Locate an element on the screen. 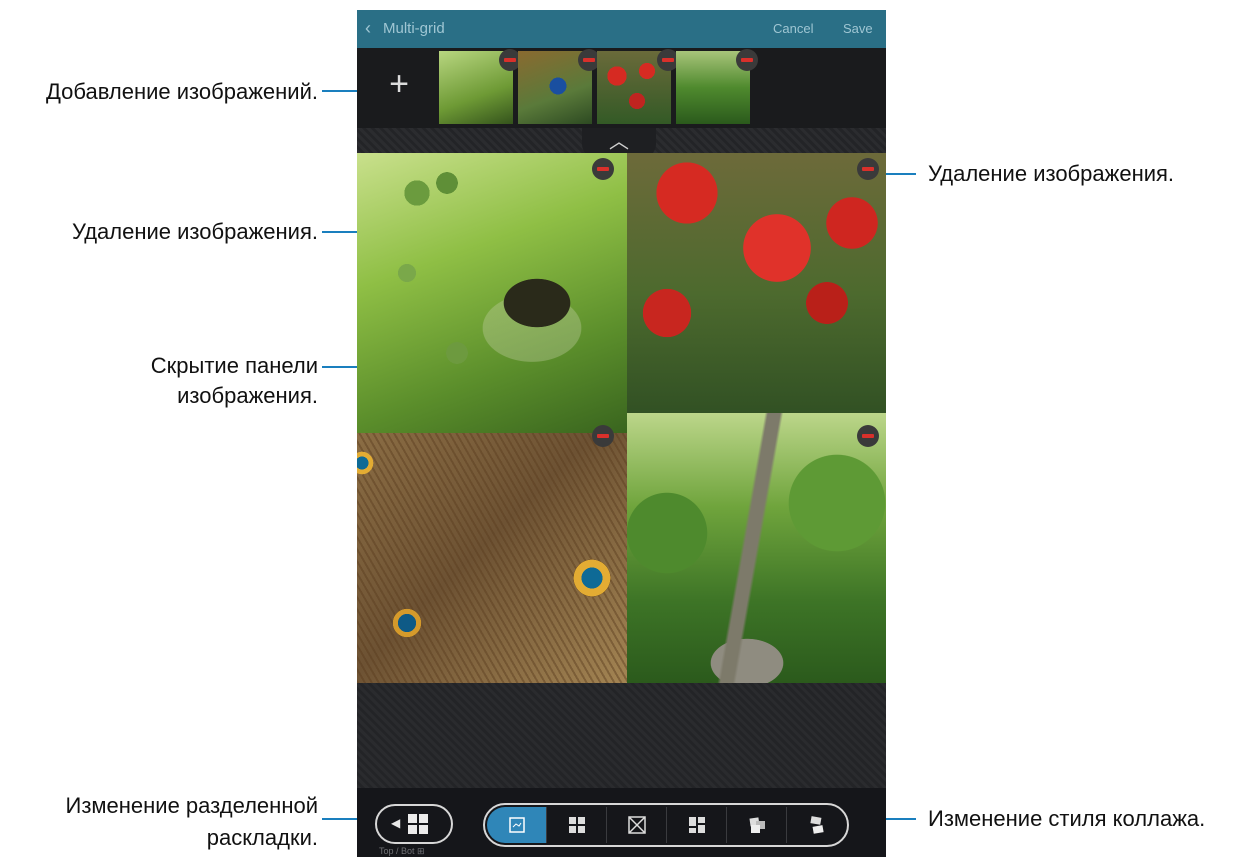 Image resolution: width=1236 pixels, height=857 pixels. page-title: Multi-grid is located at coordinates (414, 28).